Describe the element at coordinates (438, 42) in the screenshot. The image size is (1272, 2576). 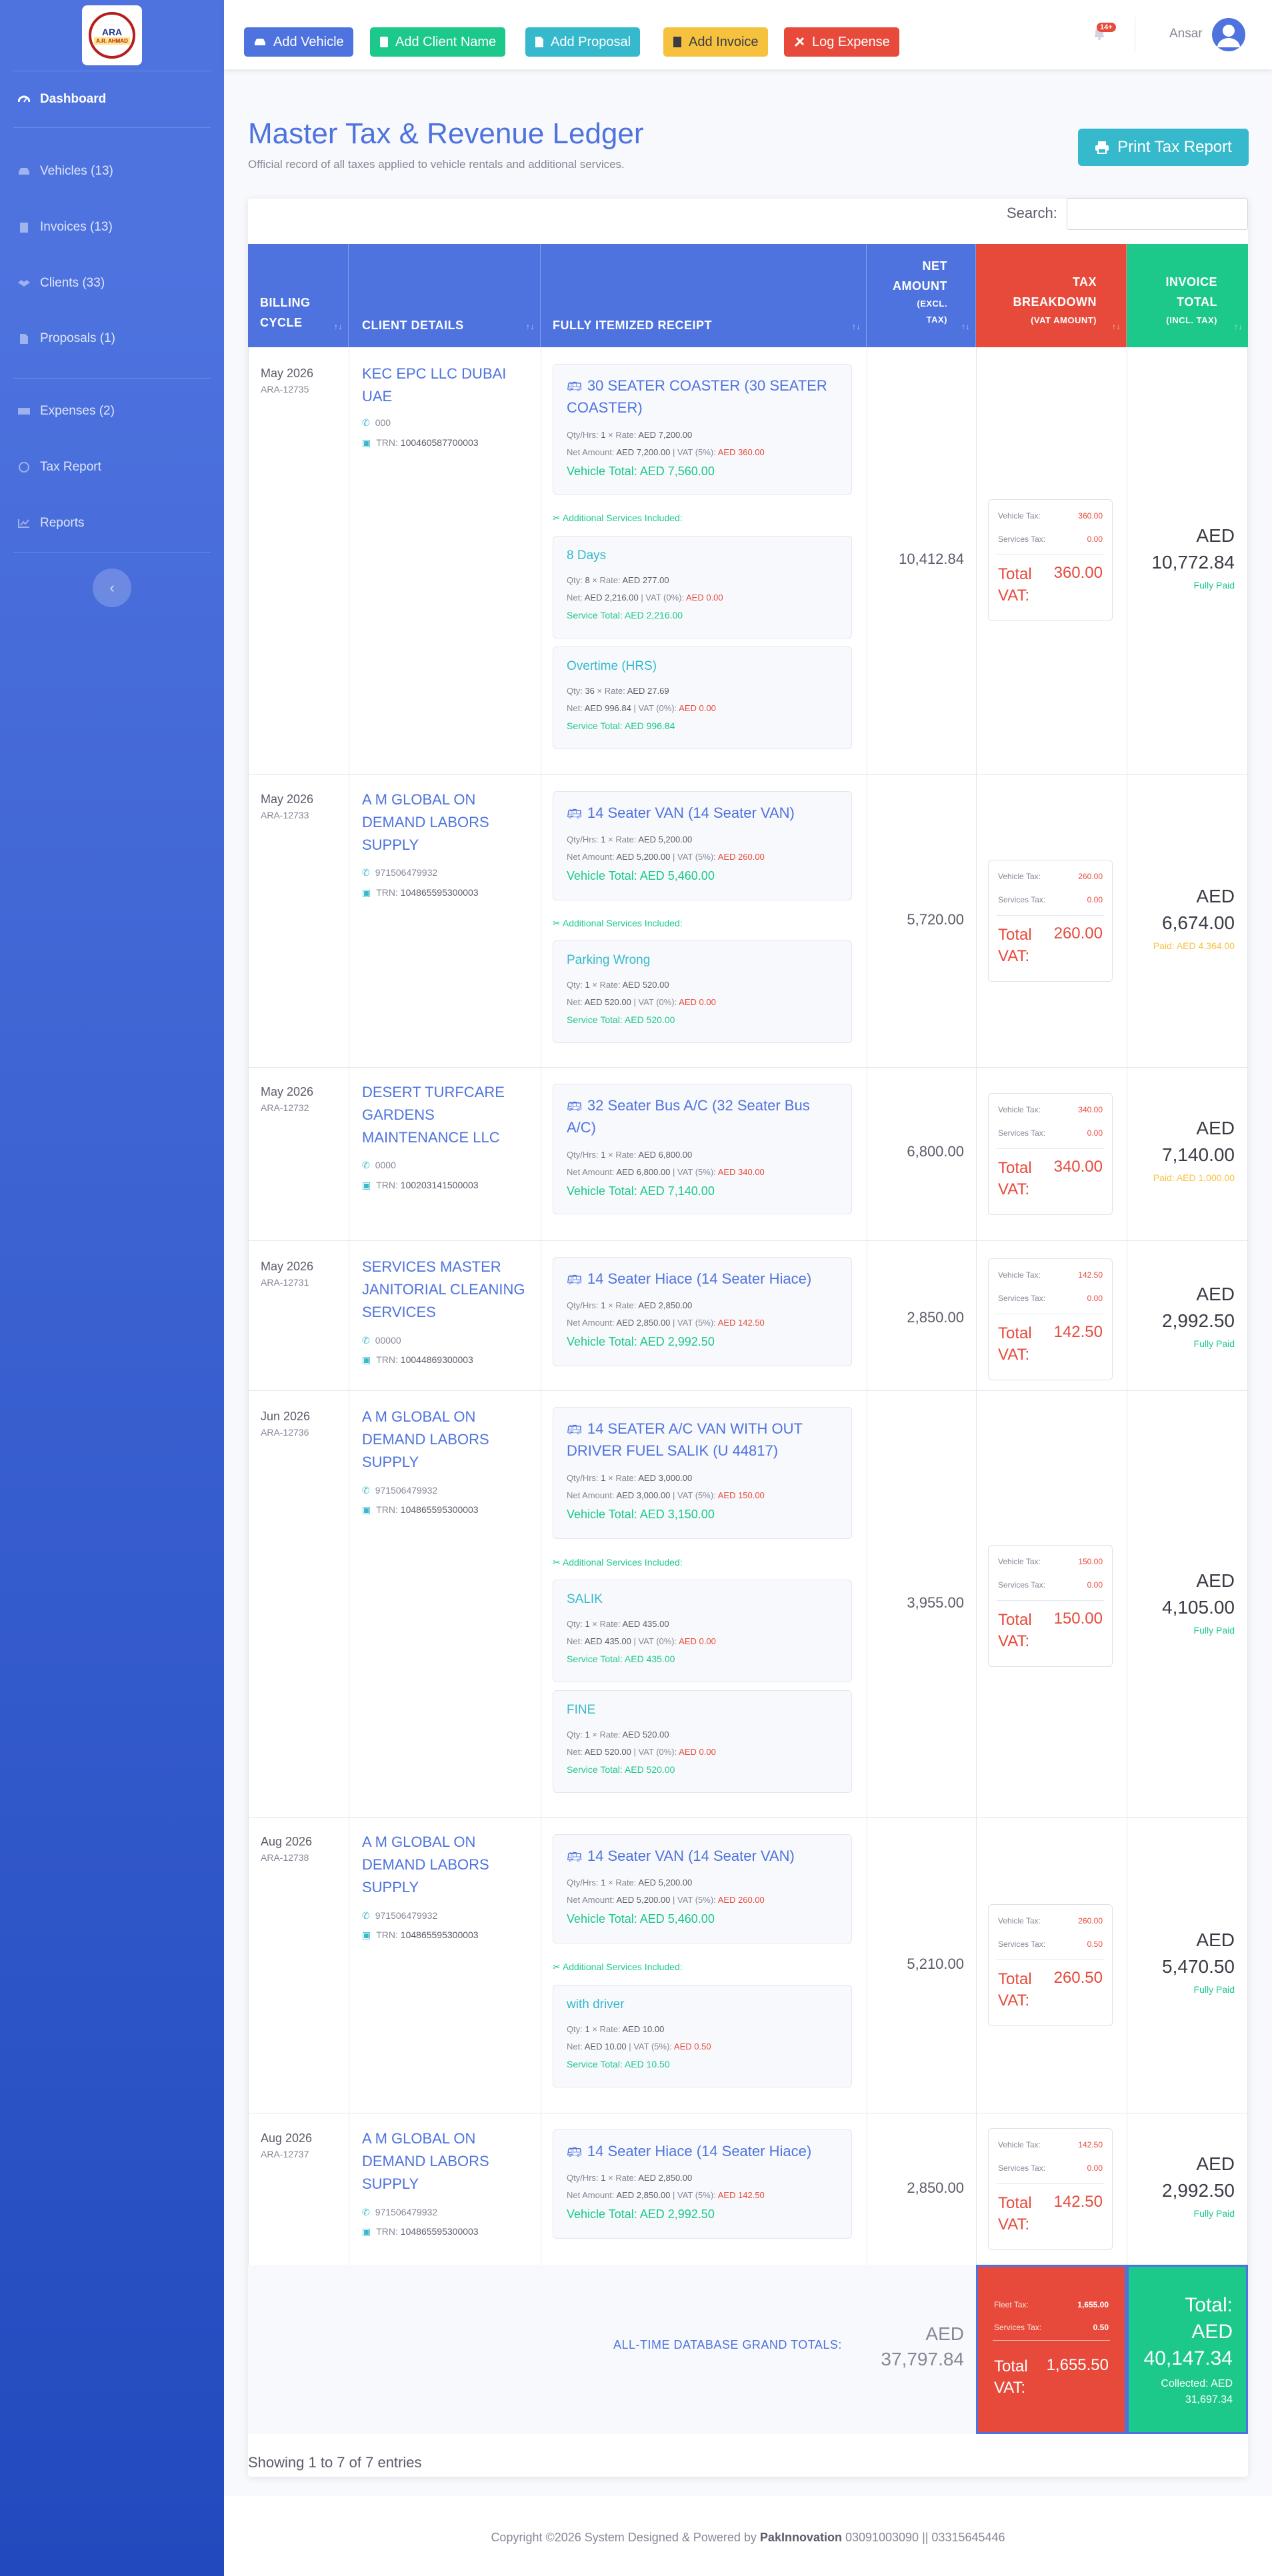
I see `add-client-button: Add Client Name` at that location.